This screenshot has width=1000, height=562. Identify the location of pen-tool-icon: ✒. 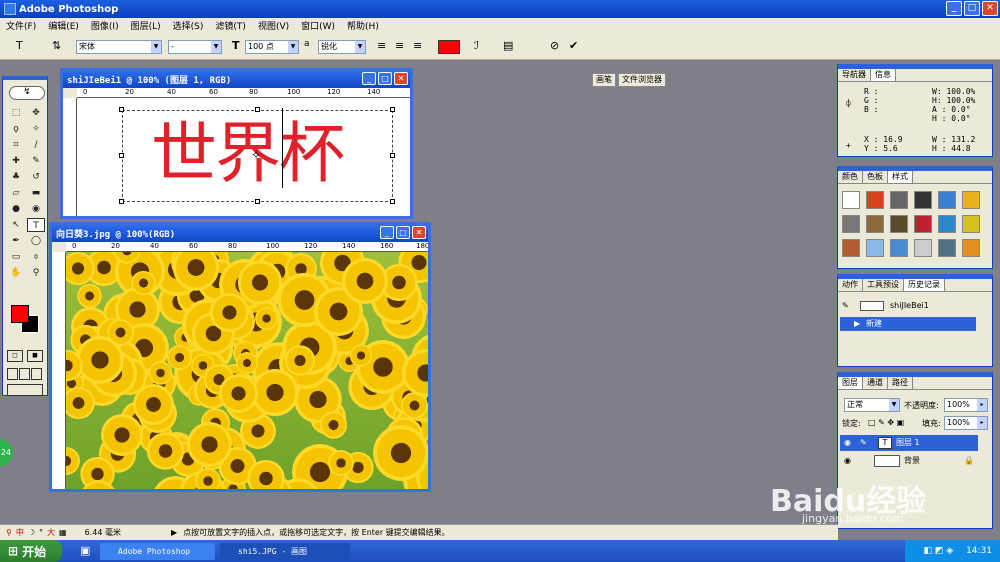
(16, 241).